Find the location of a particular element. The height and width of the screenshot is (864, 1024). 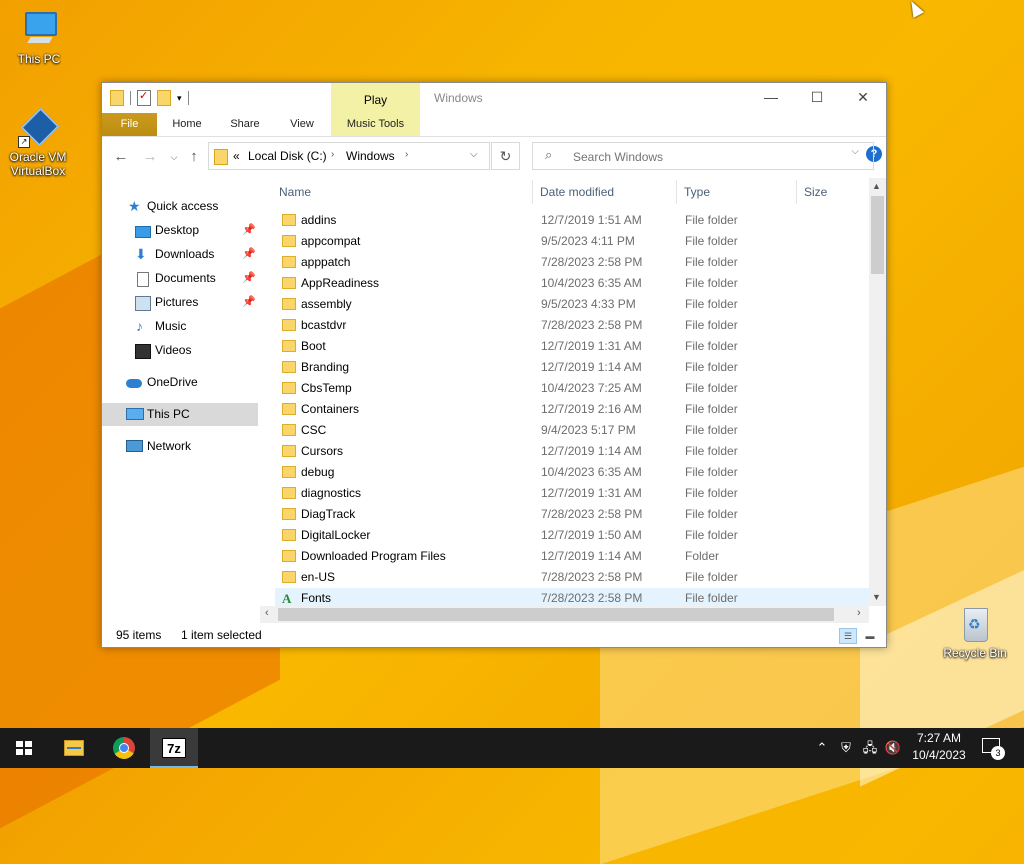

fonts-folder-icon: A is located at coordinates (287, 598).